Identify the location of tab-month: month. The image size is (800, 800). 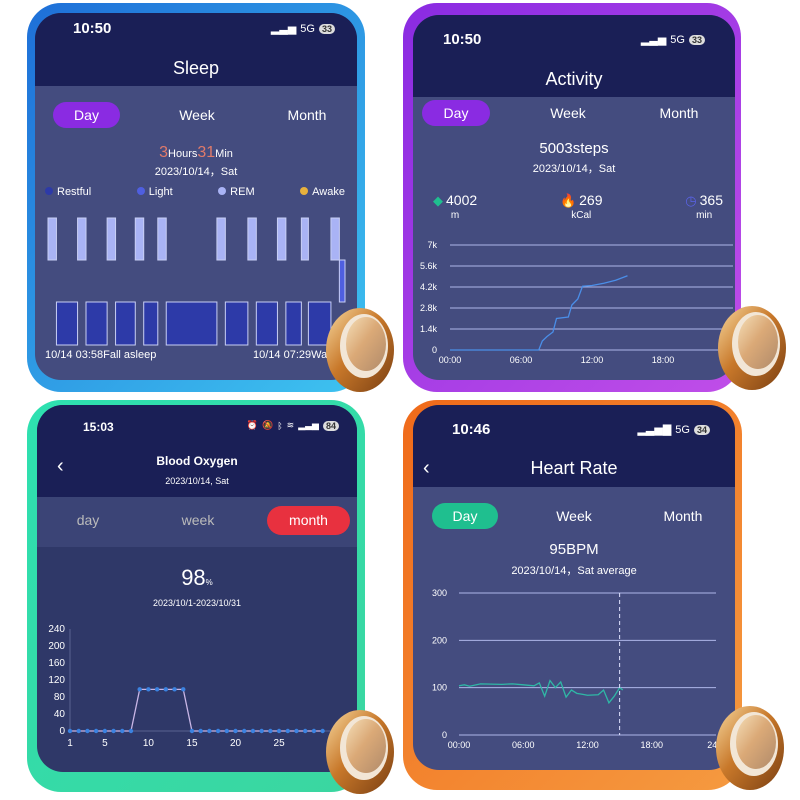
(308, 520).